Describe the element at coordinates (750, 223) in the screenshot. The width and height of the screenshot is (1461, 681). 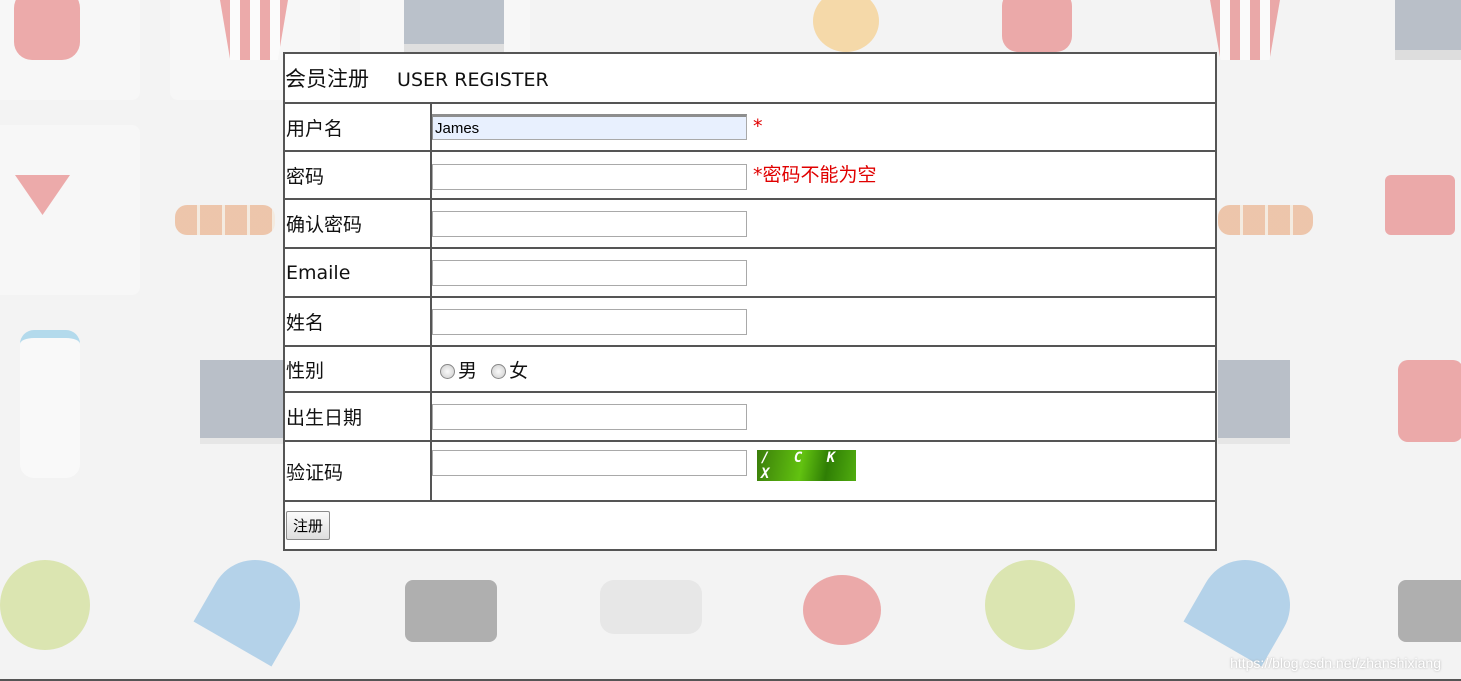
I see `confirm-password-row: 确认密码` at that location.